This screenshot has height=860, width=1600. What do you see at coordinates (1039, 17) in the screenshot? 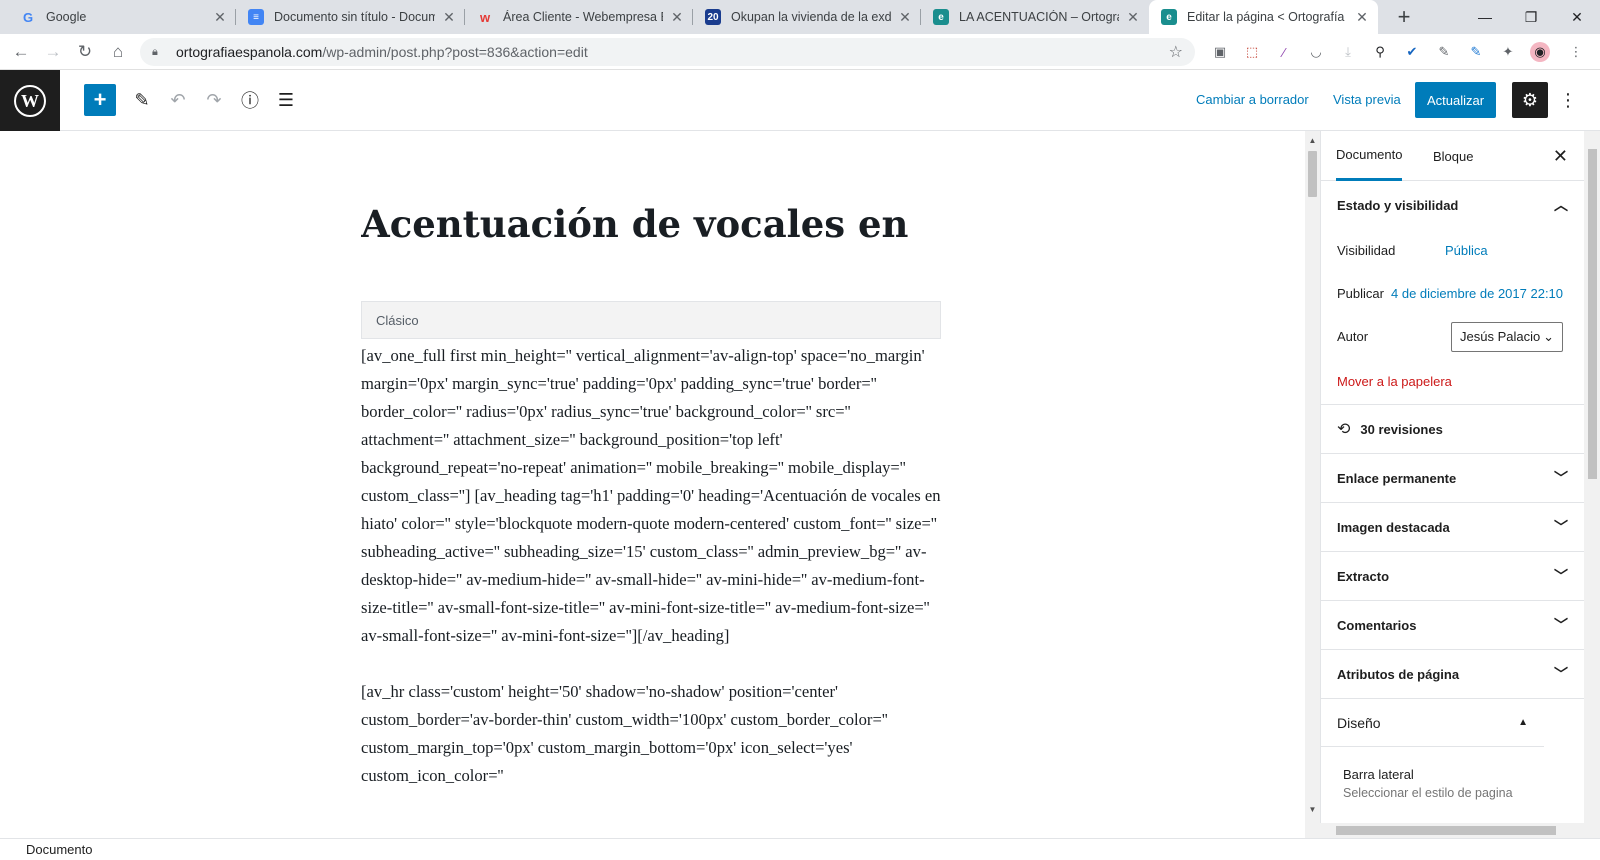
I see `tab-title: LA ACENTUACIÓN – Ortografía` at bounding box center [1039, 17].